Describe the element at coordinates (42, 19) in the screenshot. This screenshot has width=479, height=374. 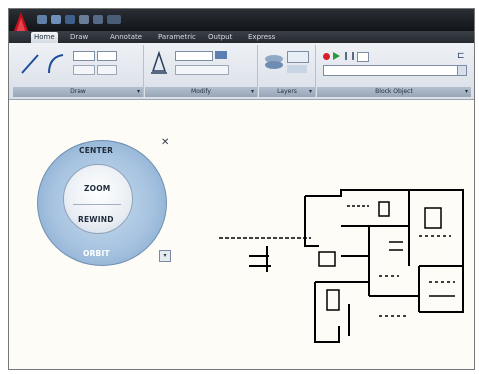
I see `new-file-icon` at that location.